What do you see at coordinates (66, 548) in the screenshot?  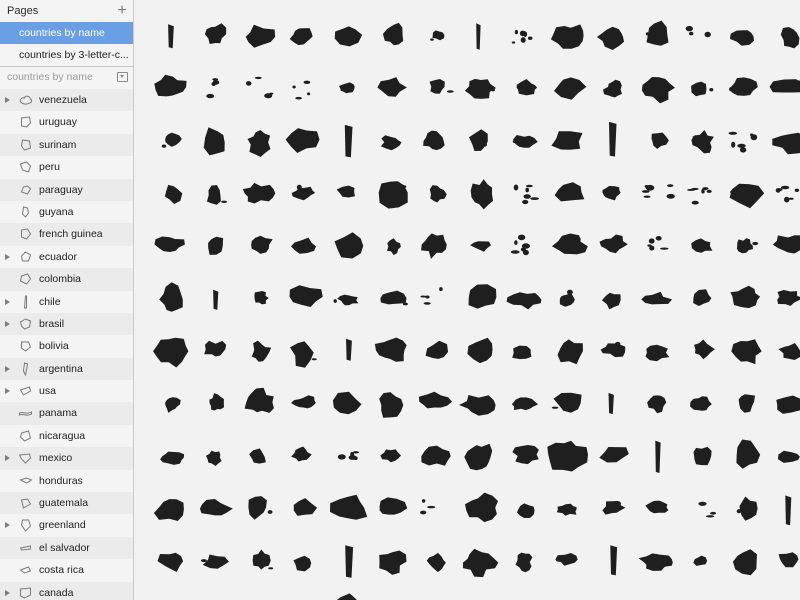 I see `layer-row-el-salvador: el salvador` at bounding box center [66, 548].